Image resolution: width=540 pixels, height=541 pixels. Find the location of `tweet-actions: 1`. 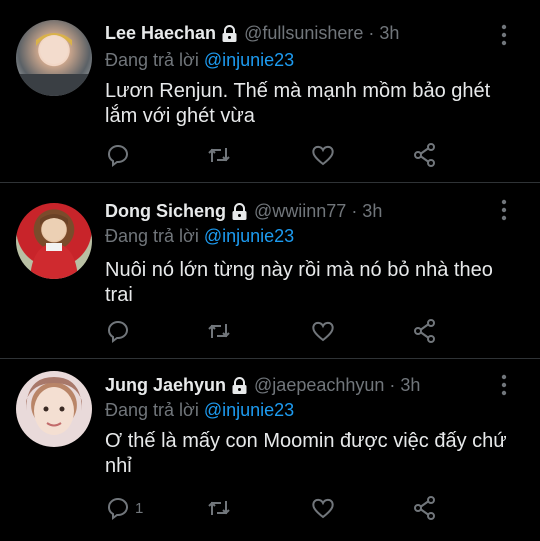

tweet-actions: 1 is located at coordinates (275, 510).